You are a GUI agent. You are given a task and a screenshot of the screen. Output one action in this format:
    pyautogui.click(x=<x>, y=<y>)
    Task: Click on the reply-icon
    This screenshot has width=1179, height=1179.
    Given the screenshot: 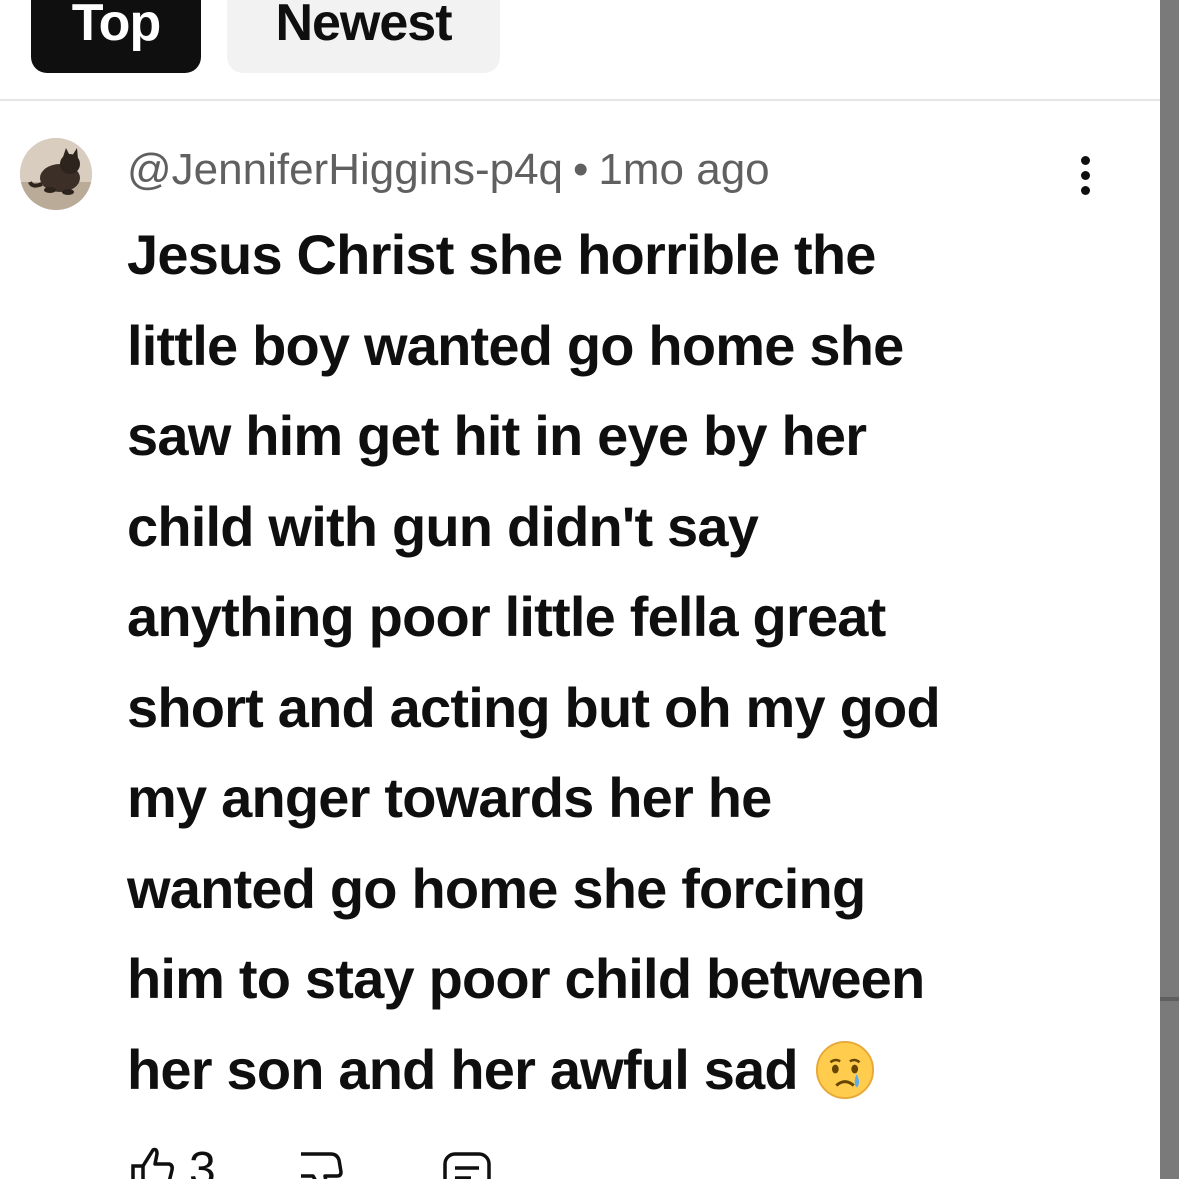 What is the action you would take?
    pyautogui.click(x=467, y=1163)
    